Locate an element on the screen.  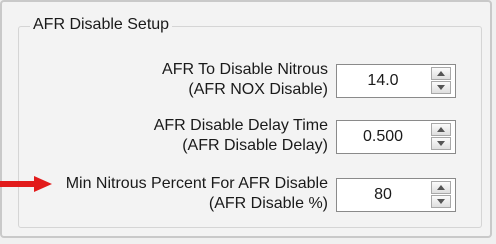
afr-nox-disable-label-line1: AFR To Disable Nitrous is located at coordinates (245, 69).